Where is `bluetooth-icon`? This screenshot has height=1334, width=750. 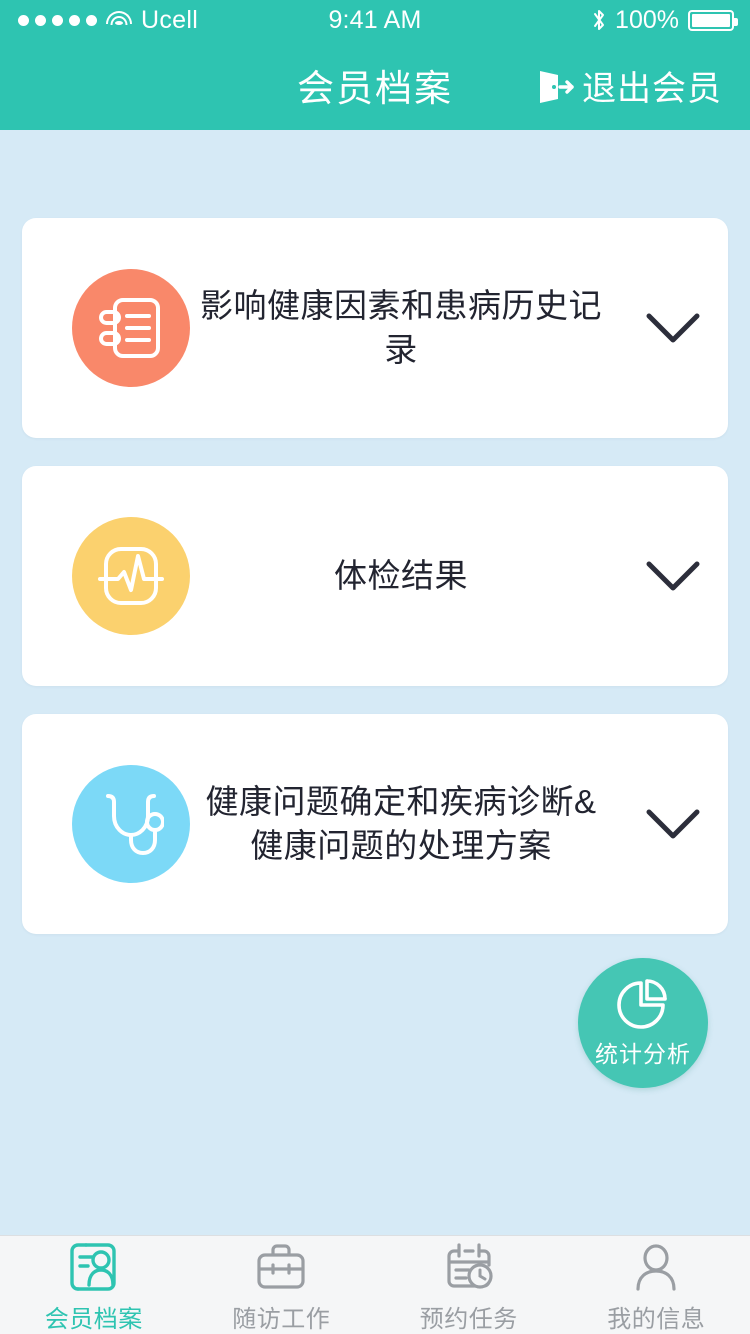 bluetooth-icon is located at coordinates (599, 20).